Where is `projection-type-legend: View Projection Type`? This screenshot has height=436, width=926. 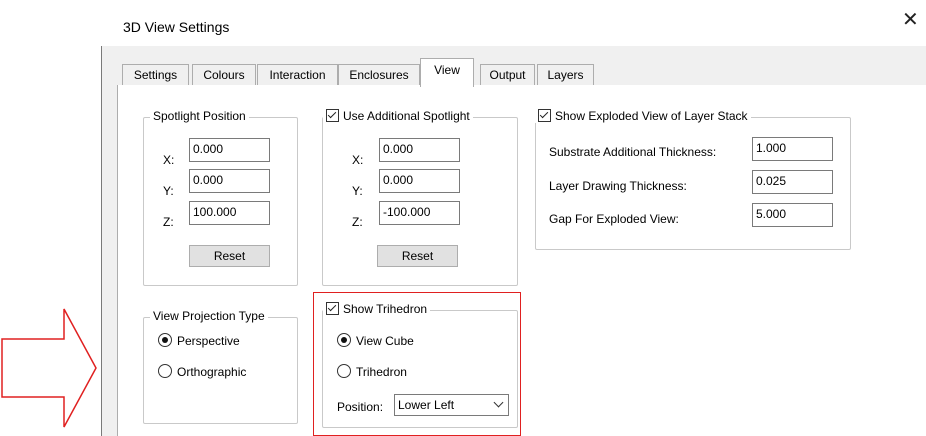 projection-type-legend: View Projection Type is located at coordinates (209, 316).